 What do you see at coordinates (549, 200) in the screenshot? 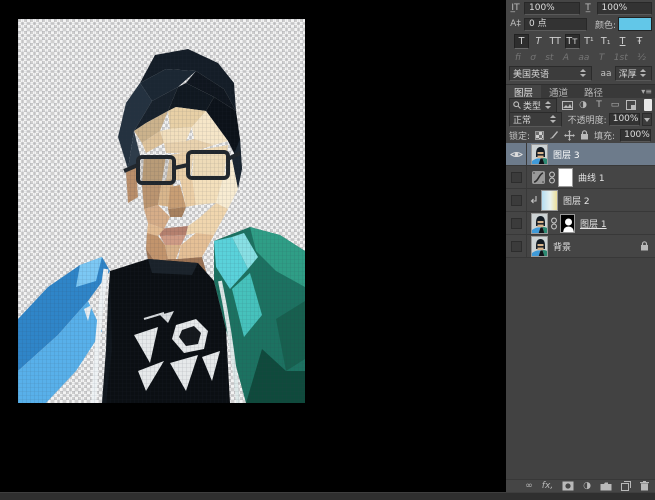
I see `gradient-layer-thumbnail` at bounding box center [549, 200].